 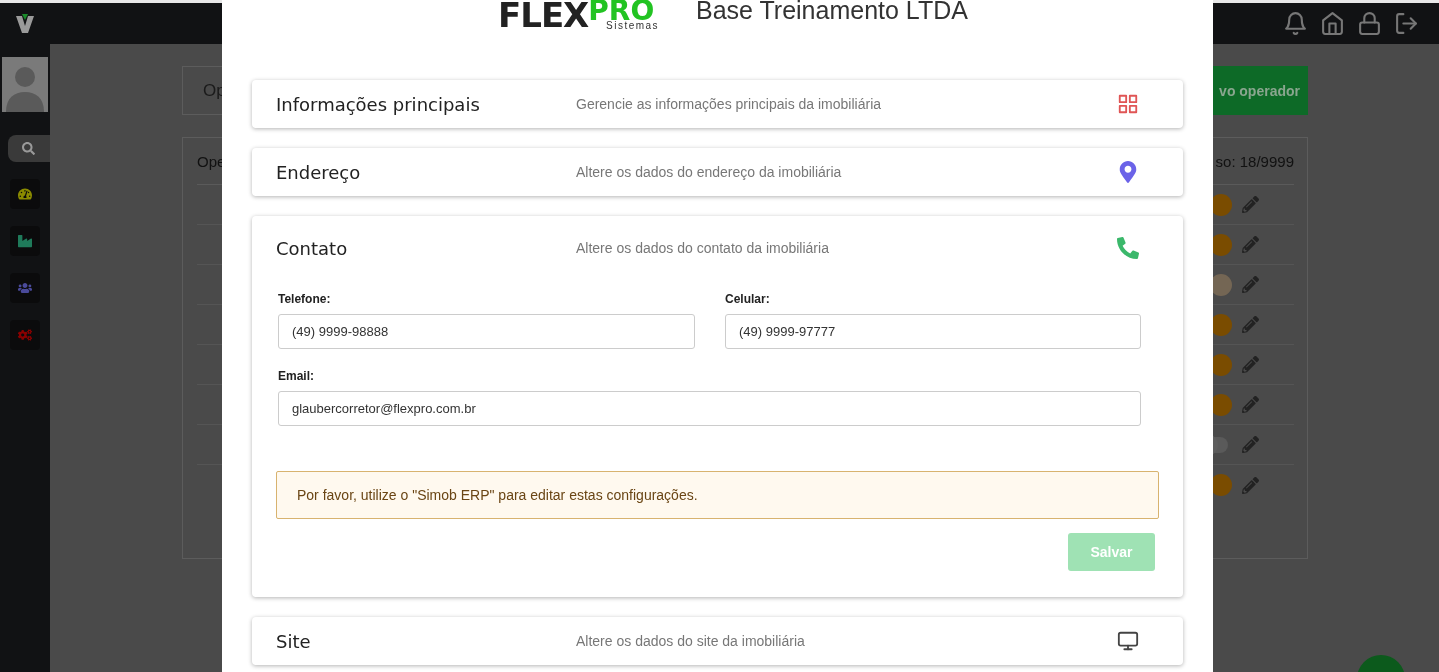 I want to click on section-description: Gerencie as informações principais da imobiliária, so click(x=729, y=104).